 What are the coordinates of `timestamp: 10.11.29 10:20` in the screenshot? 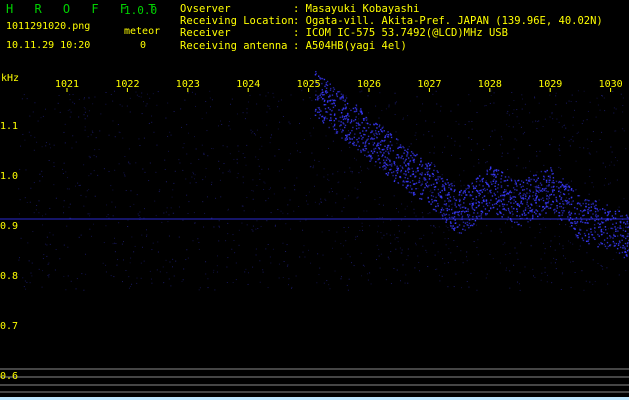 It's located at (48, 45).